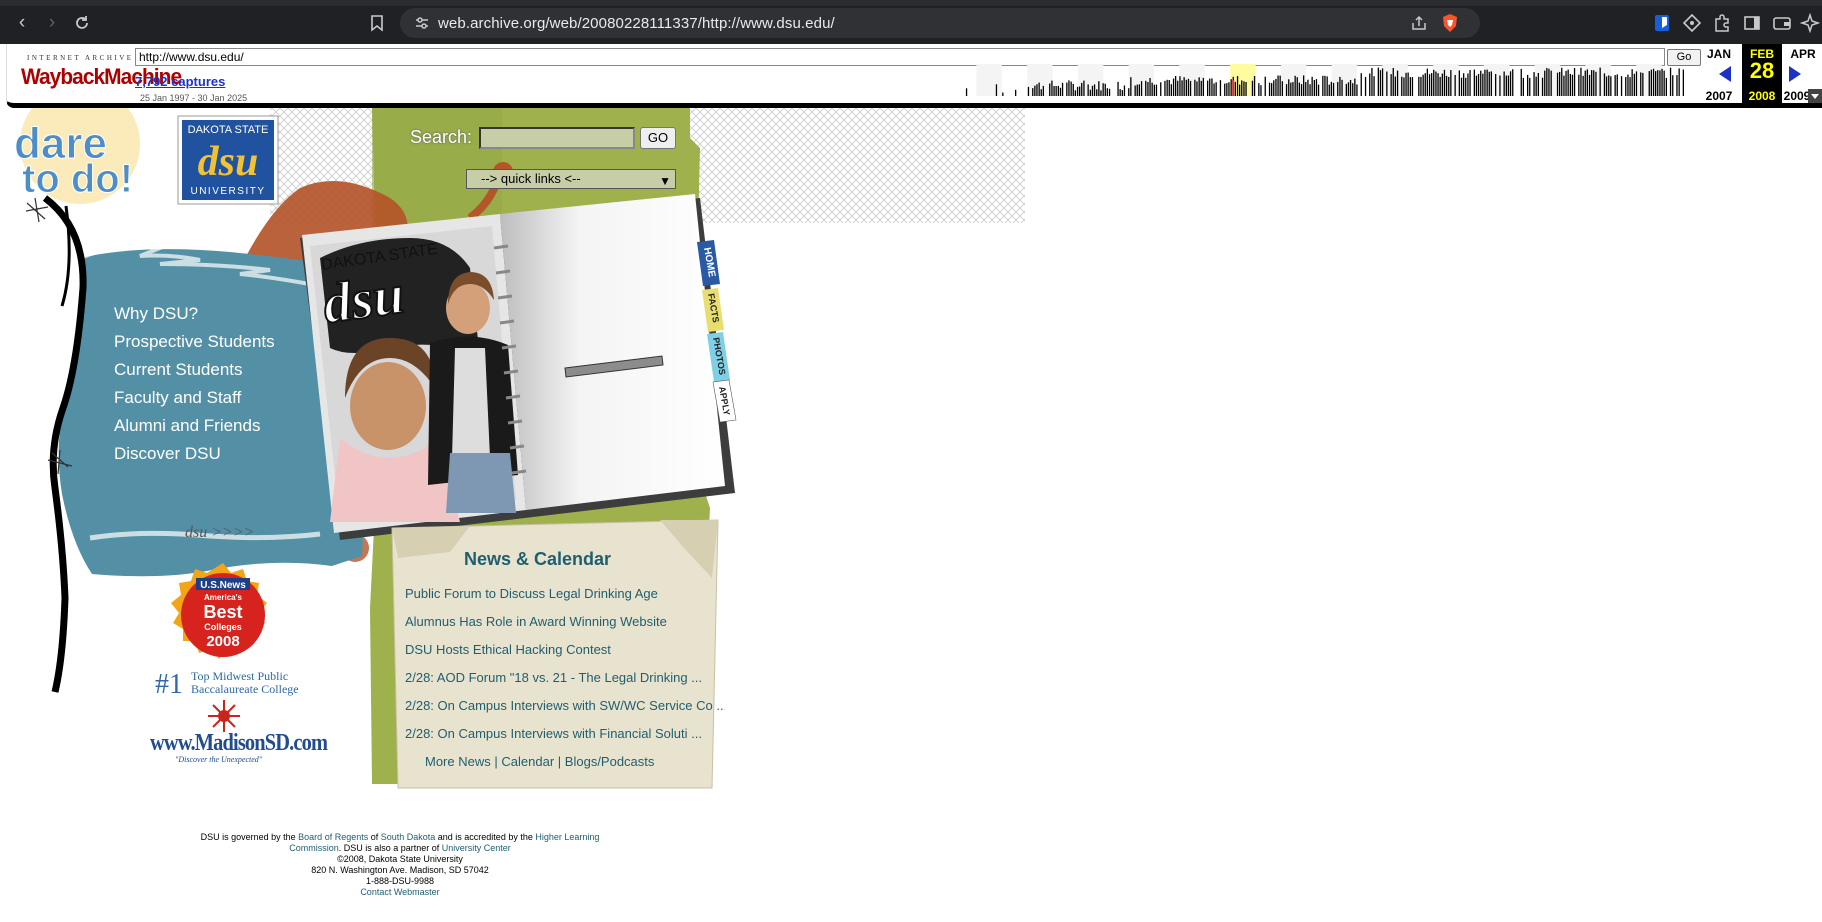  What do you see at coordinates (333, 837) in the screenshot?
I see `board-of-regents-link: Board of Regents` at bounding box center [333, 837].